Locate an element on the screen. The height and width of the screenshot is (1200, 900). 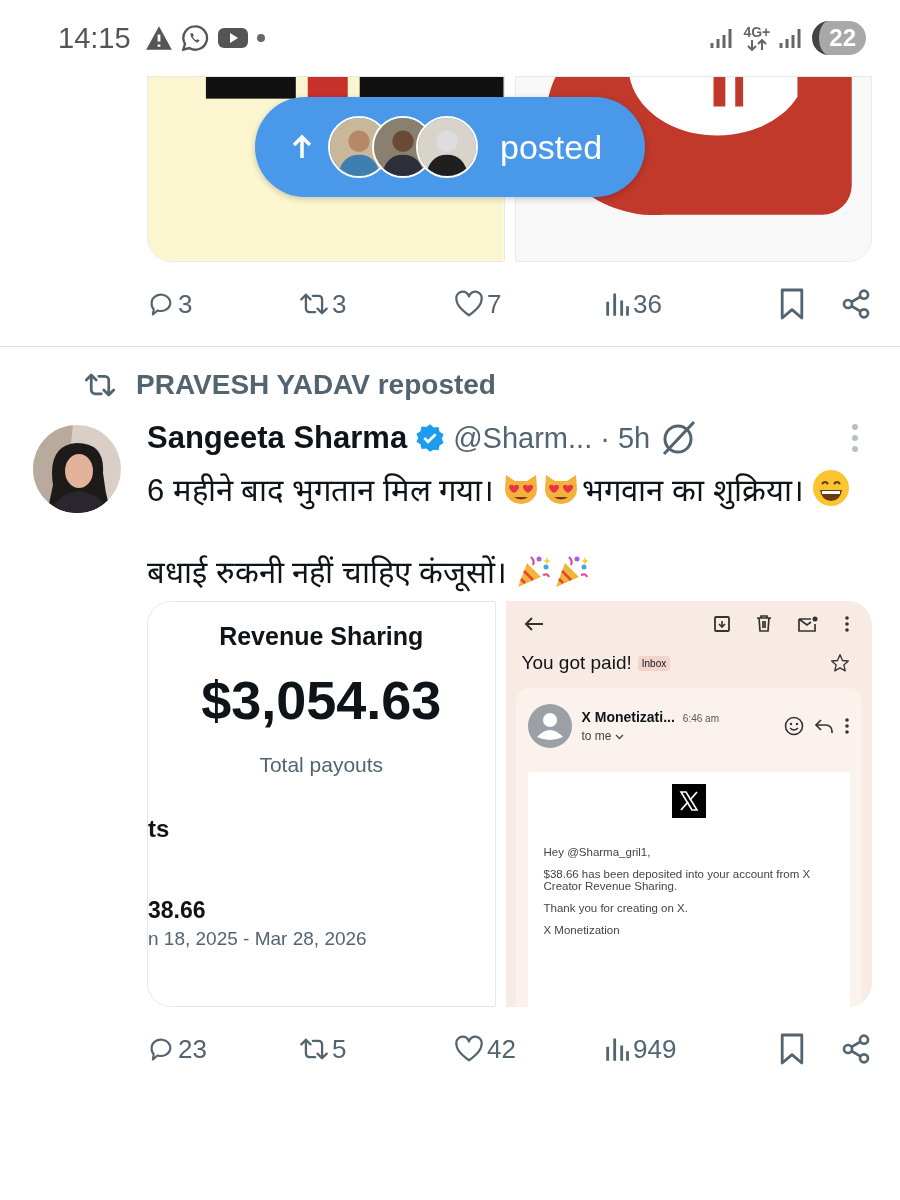
recipient-label: to me is located at coordinates (677, 736).